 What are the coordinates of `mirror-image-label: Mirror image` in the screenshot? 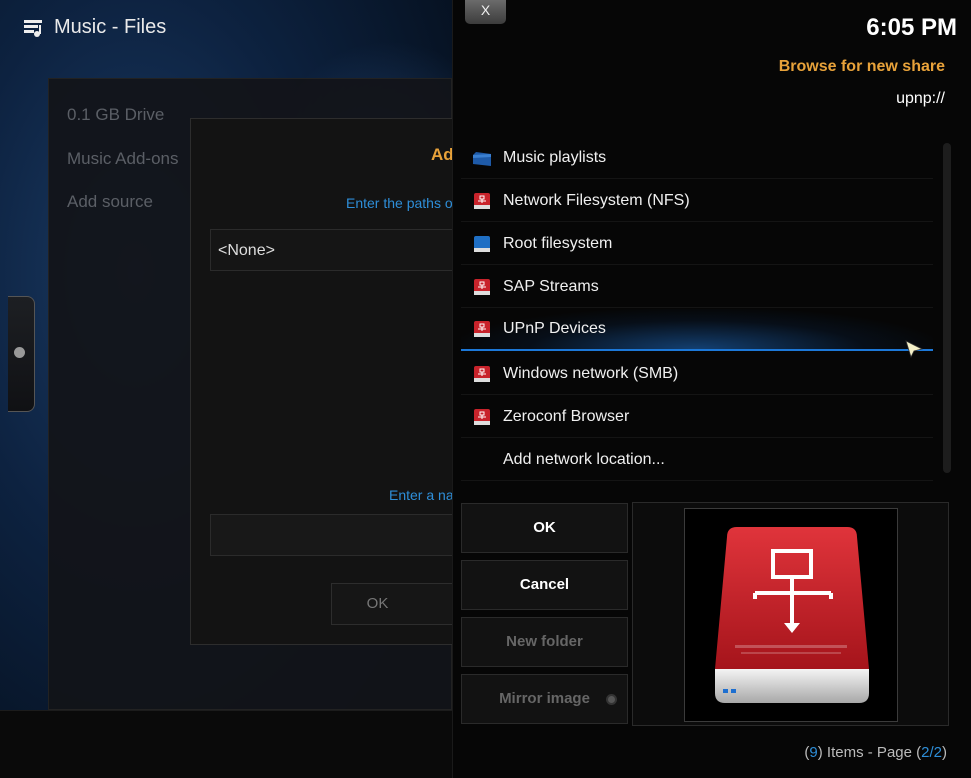 It's located at (544, 698).